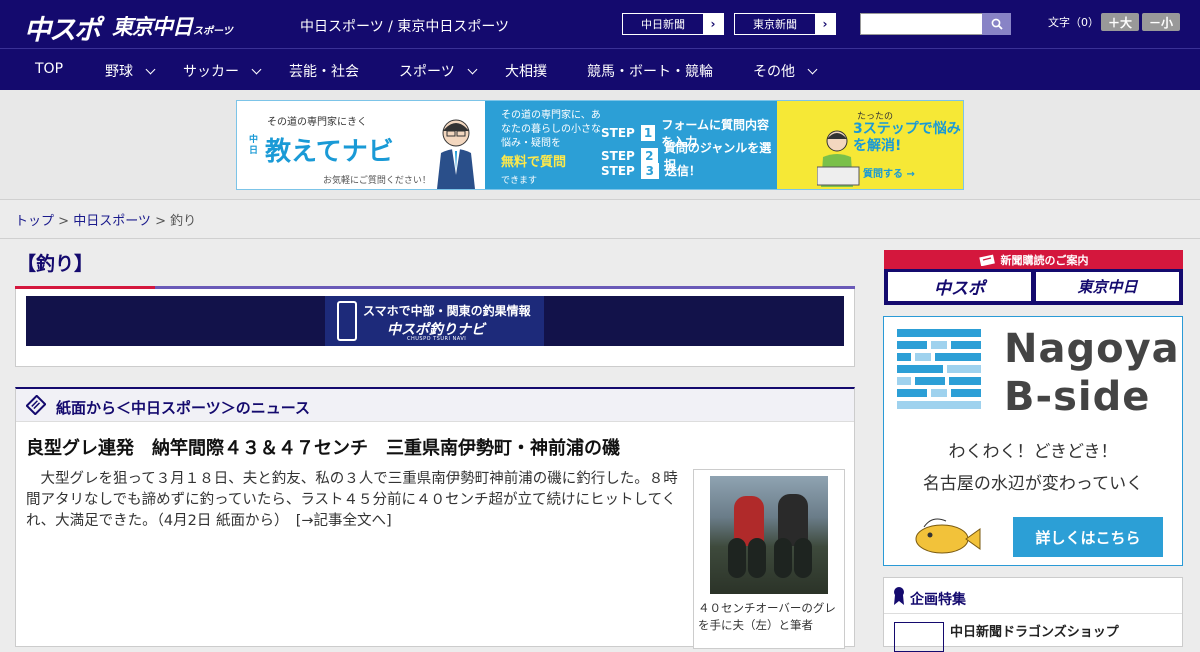  What do you see at coordinates (447, 311) in the screenshot?
I see `navi-banner-line1: スマホで中部・関東の釣果情報` at bounding box center [447, 311].